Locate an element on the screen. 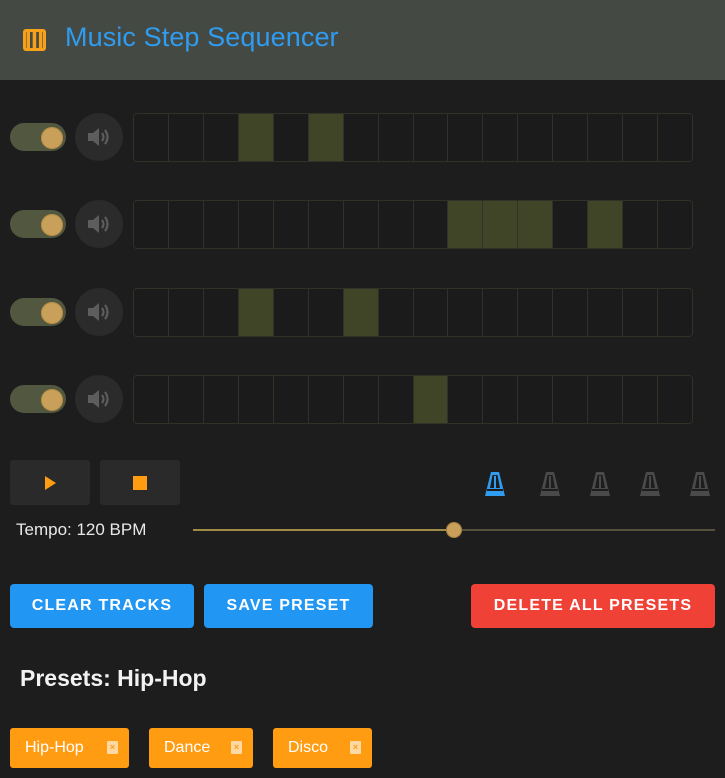  slider-fill is located at coordinates (323, 530).